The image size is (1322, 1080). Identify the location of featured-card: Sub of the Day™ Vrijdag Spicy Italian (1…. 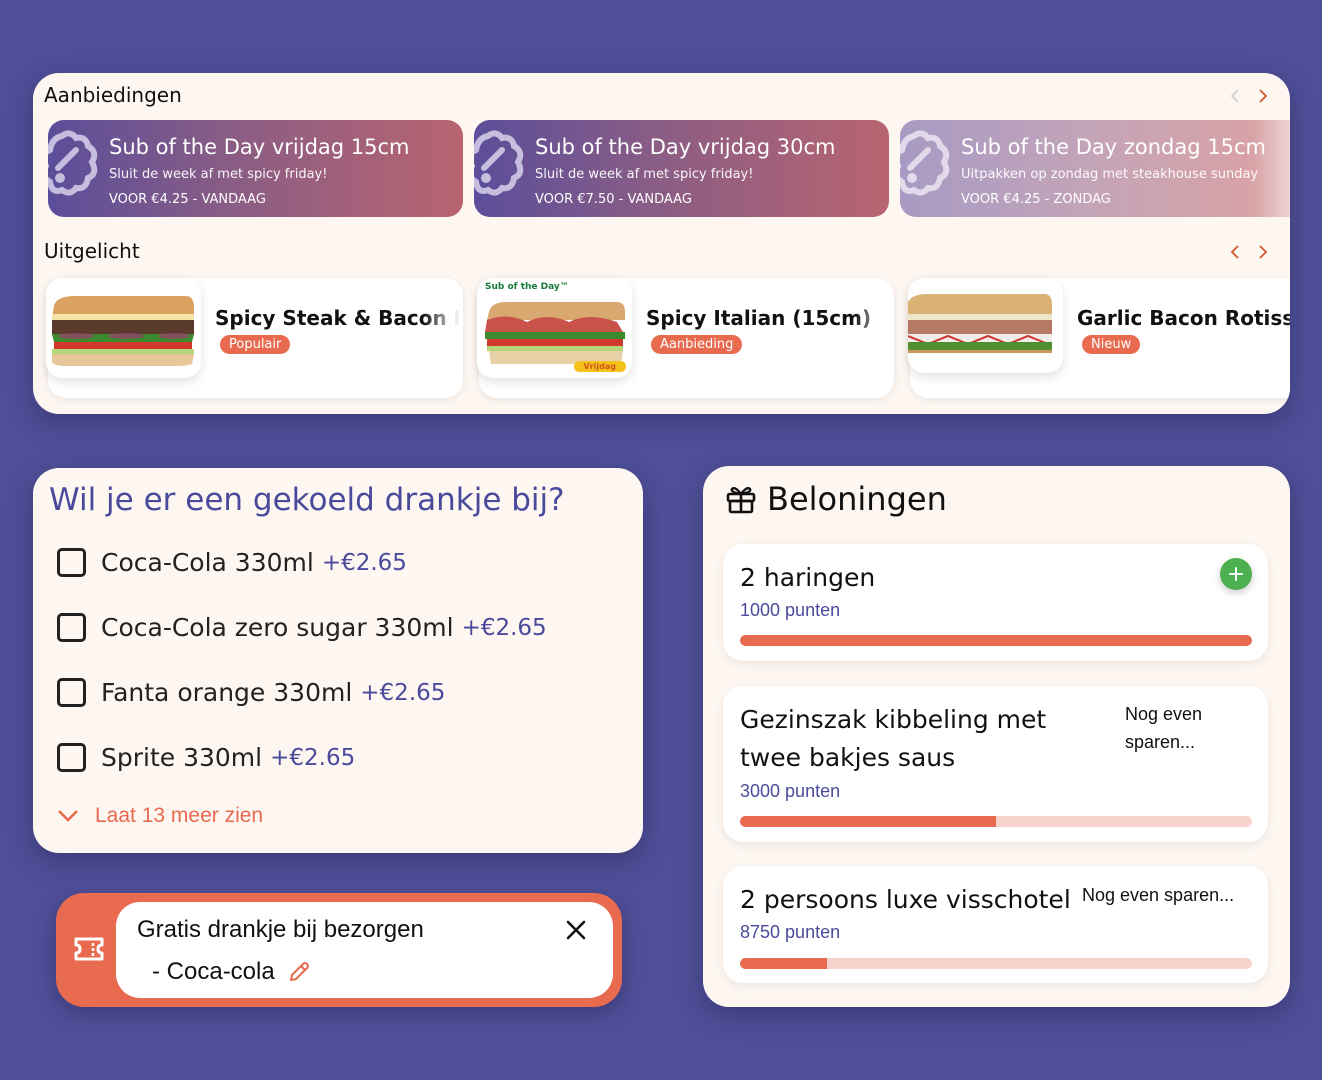
(685, 338).